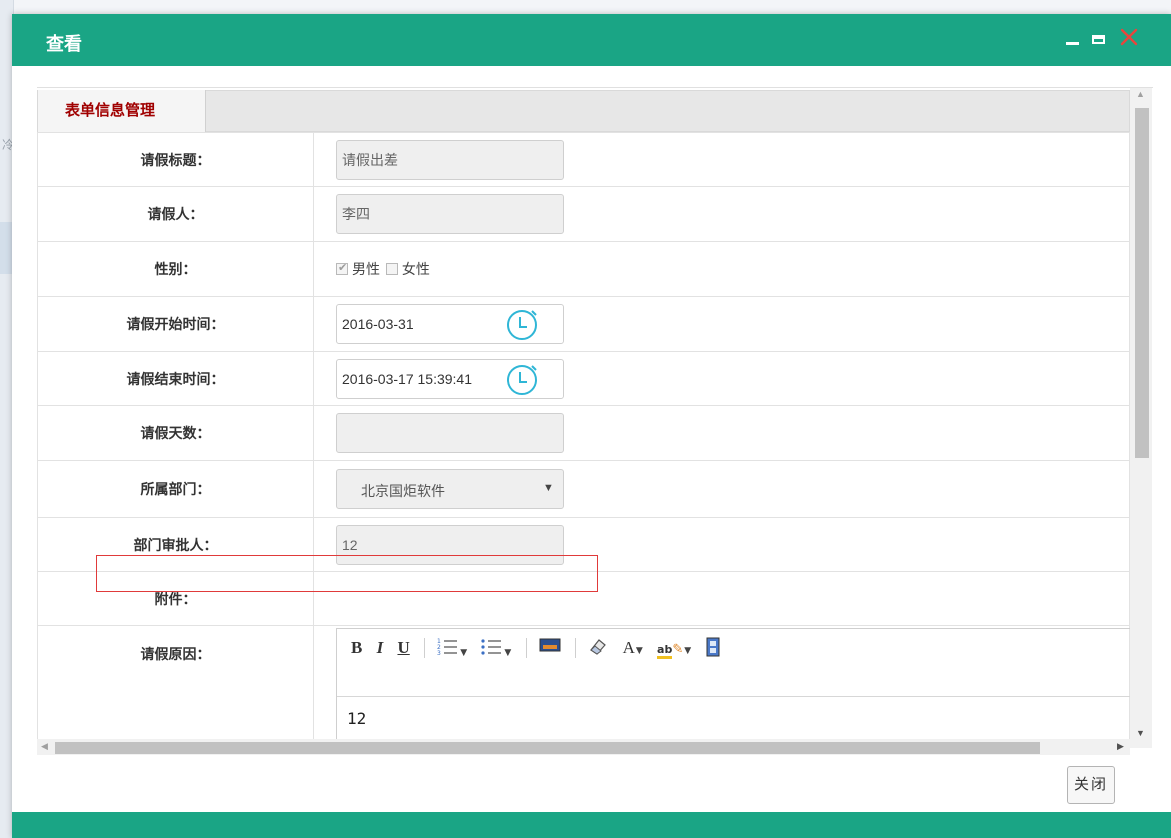  I want to click on start-time-label: 请假开始时间：, so click(175, 324).